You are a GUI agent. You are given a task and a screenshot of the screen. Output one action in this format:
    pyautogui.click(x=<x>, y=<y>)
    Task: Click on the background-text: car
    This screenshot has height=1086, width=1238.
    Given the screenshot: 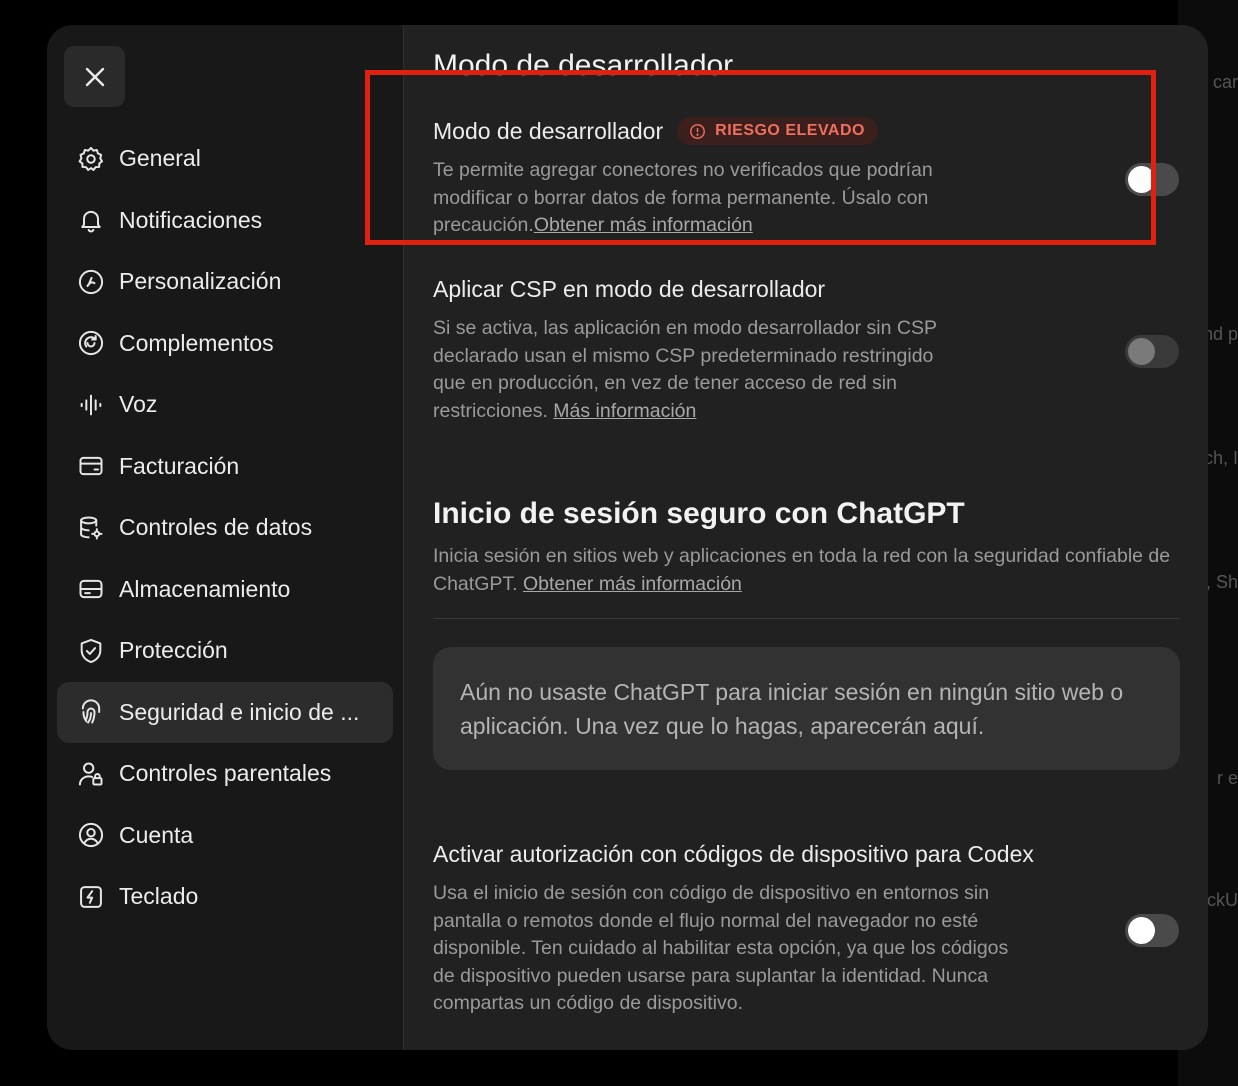 What is the action you would take?
    pyautogui.click(x=1225, y=82)
    